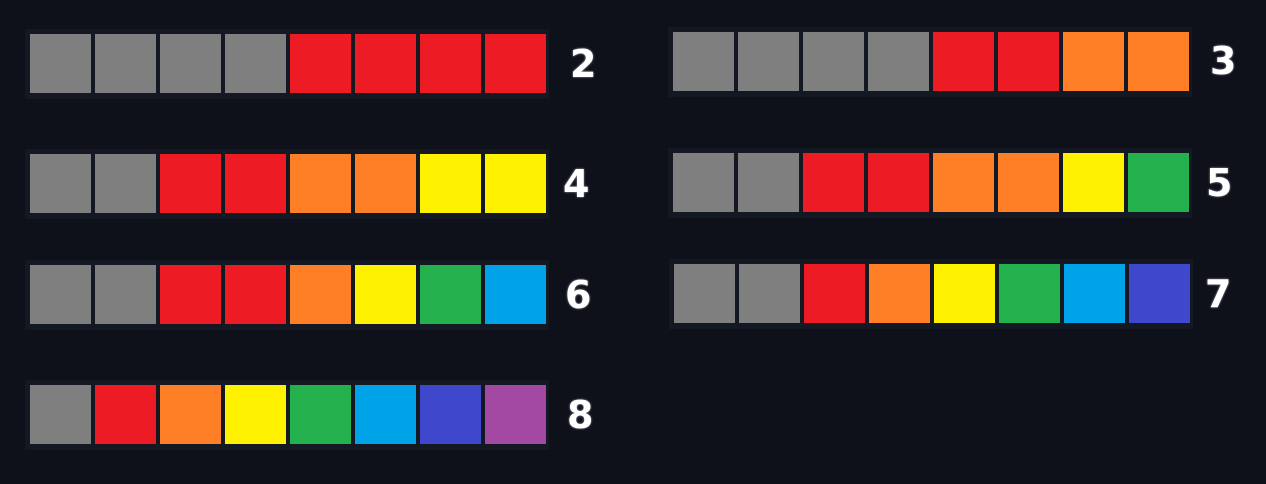 The width and height of the screenshot is (1266, 484). I want to click on color-swatch-purple, so click(515, 414).